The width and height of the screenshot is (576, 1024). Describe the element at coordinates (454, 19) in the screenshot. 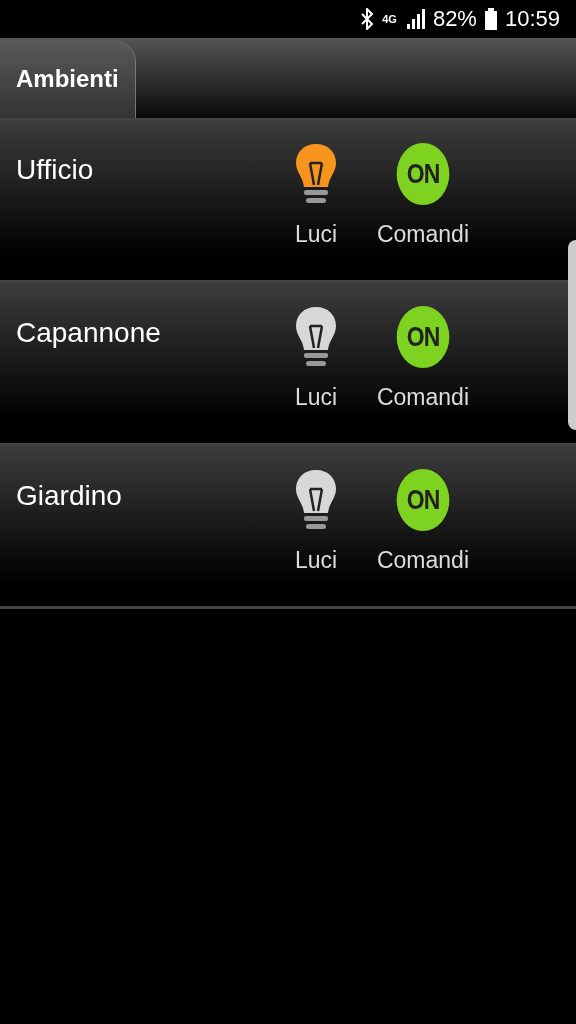

I see `battery-percent: 82%` at that location.